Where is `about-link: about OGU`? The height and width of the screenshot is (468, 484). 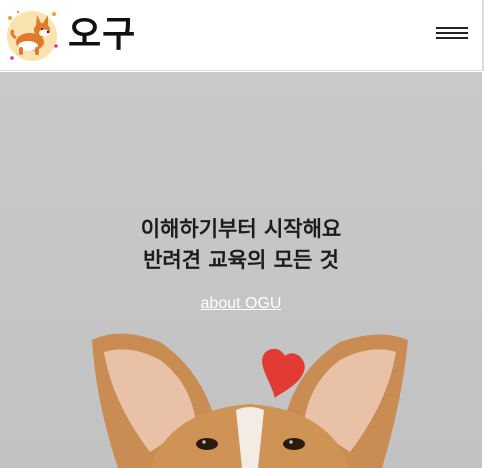
about-link: about OGU is located at coordinates (241, 303).